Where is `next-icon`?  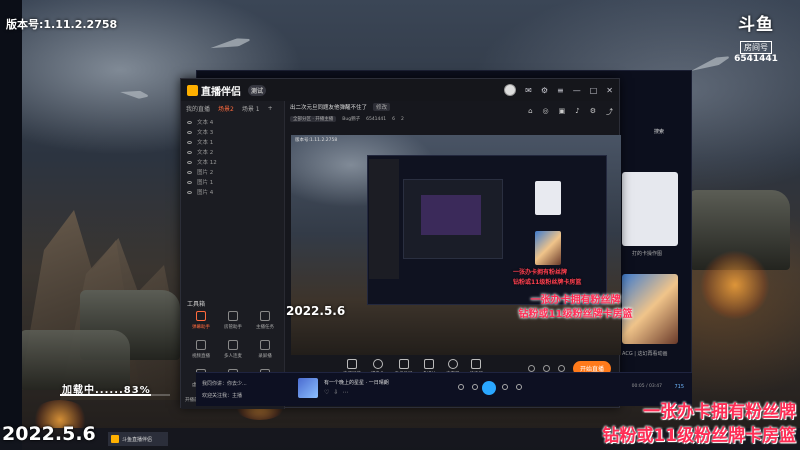
next-icon is located at coordinates (505, 387).